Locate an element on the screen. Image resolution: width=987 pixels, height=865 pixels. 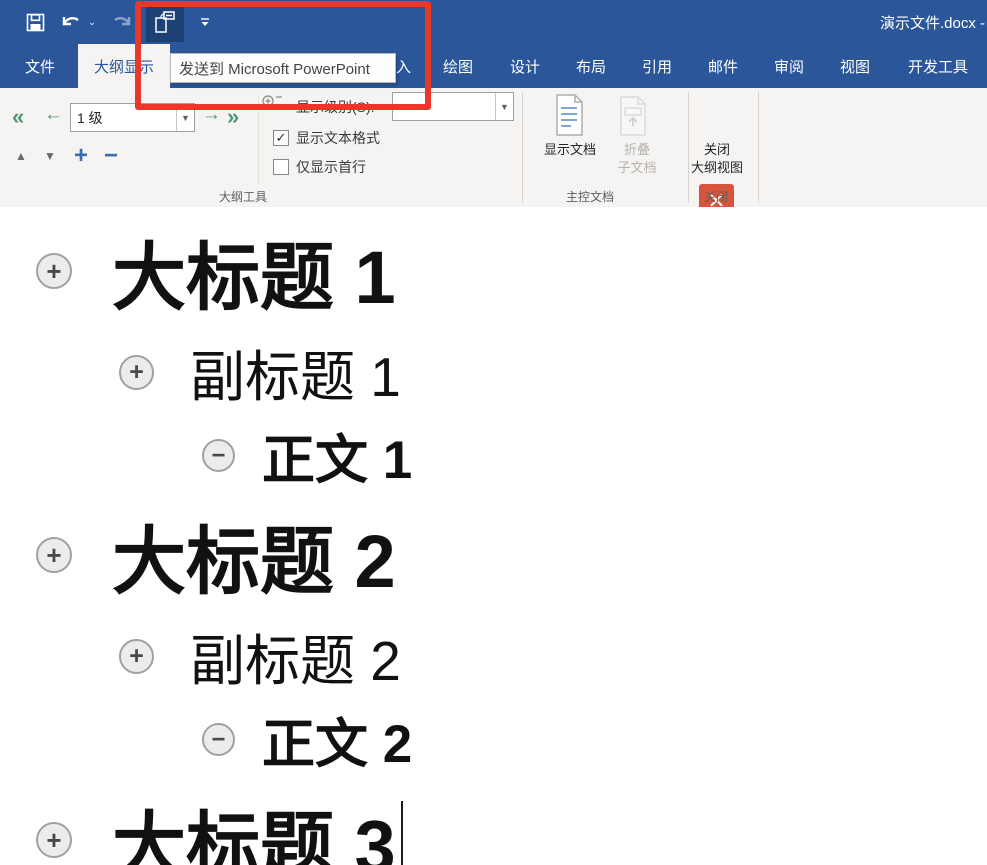
outline-text: 副标题 2 is located at coordinates (295, 656).